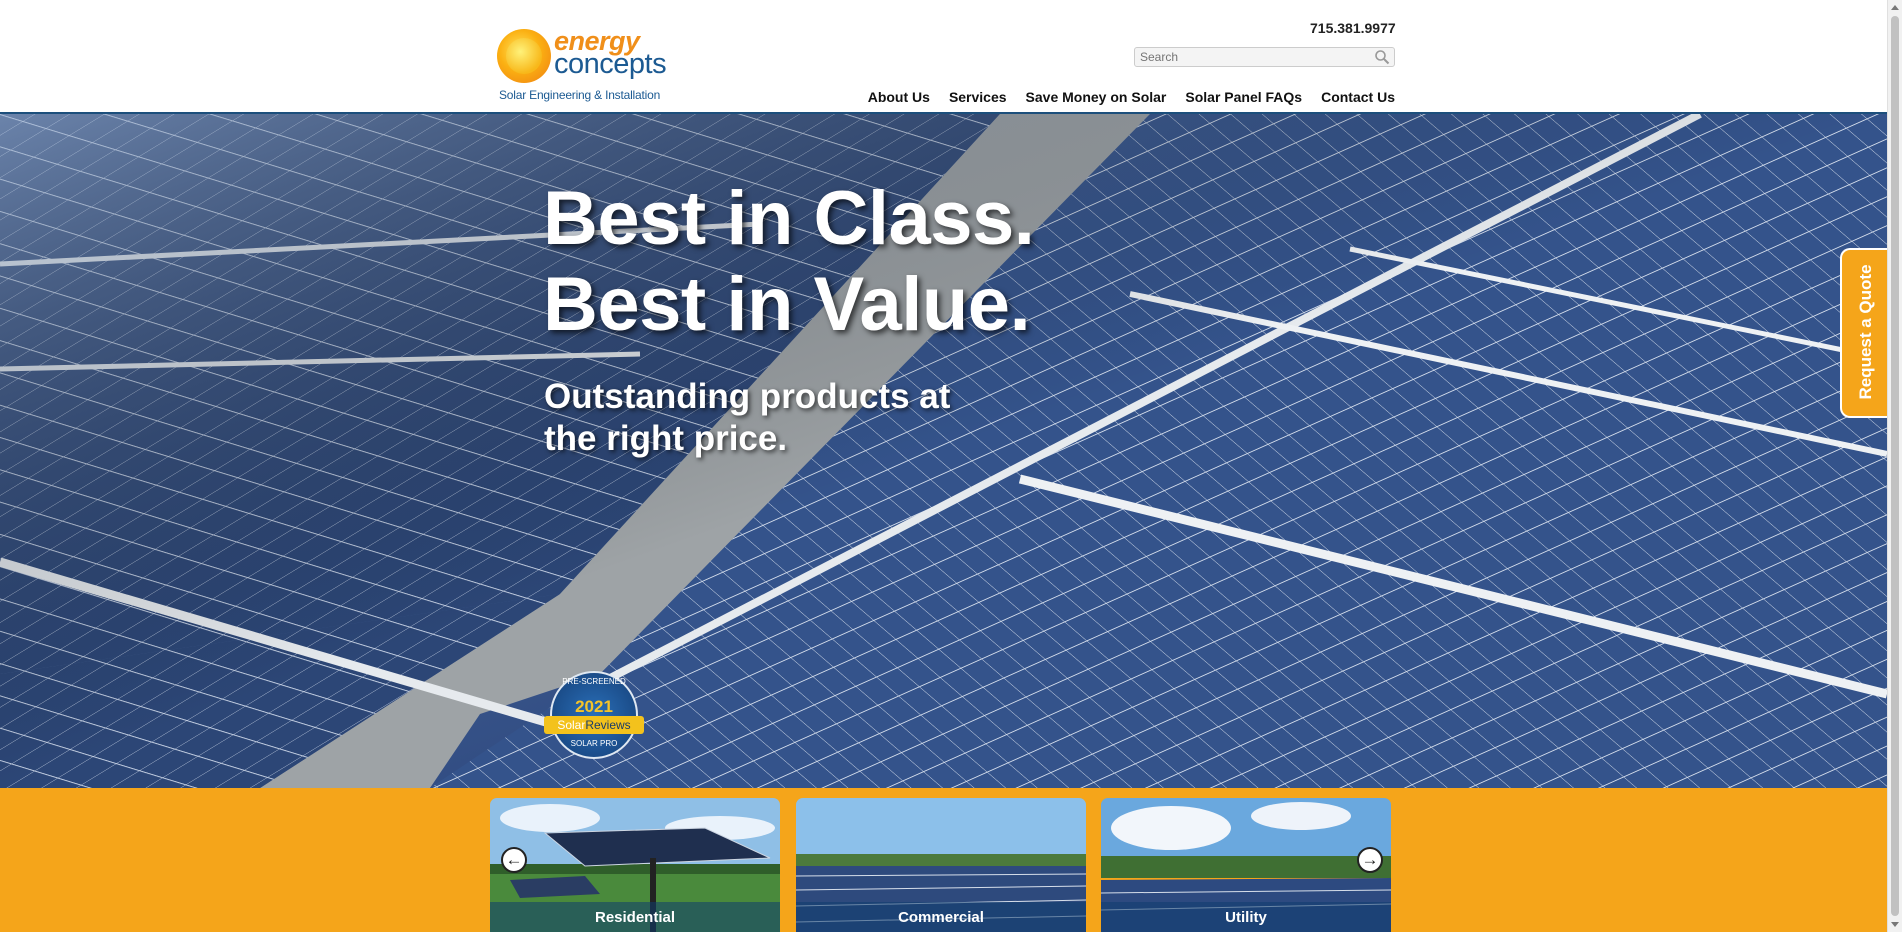 This screenshot has height=932, width=1902. Describe the element at coordinates (610, 64) in the screenshot. I see `logo-word-concepts: concepts` at that location.